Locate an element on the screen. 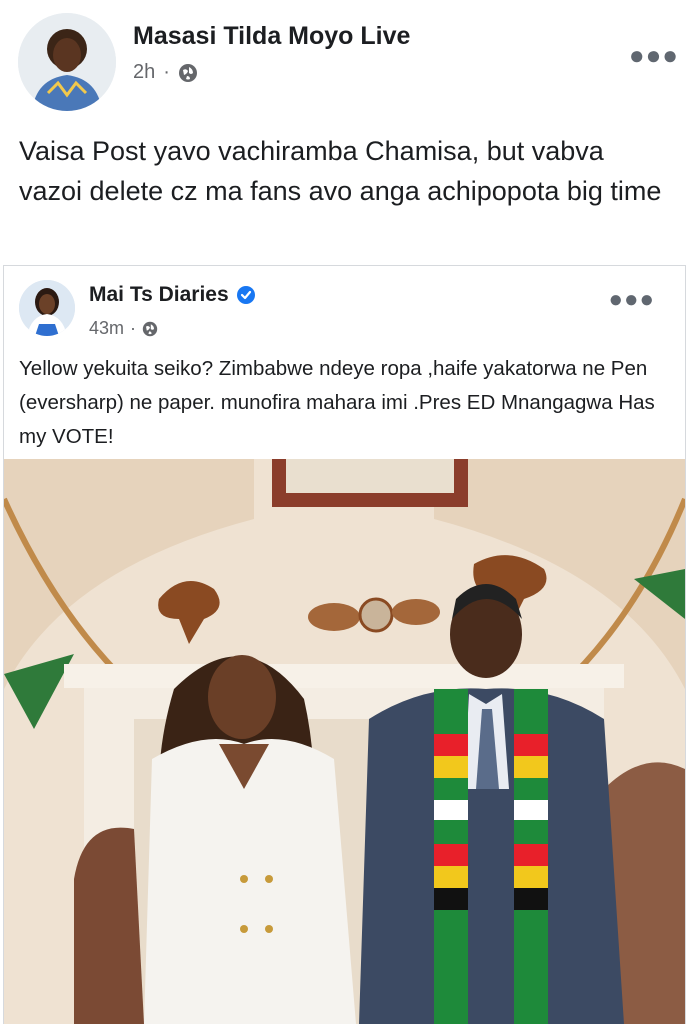 The image size is (689, 1024). shared-post-time: 43m is located at coordinates (106, 328).